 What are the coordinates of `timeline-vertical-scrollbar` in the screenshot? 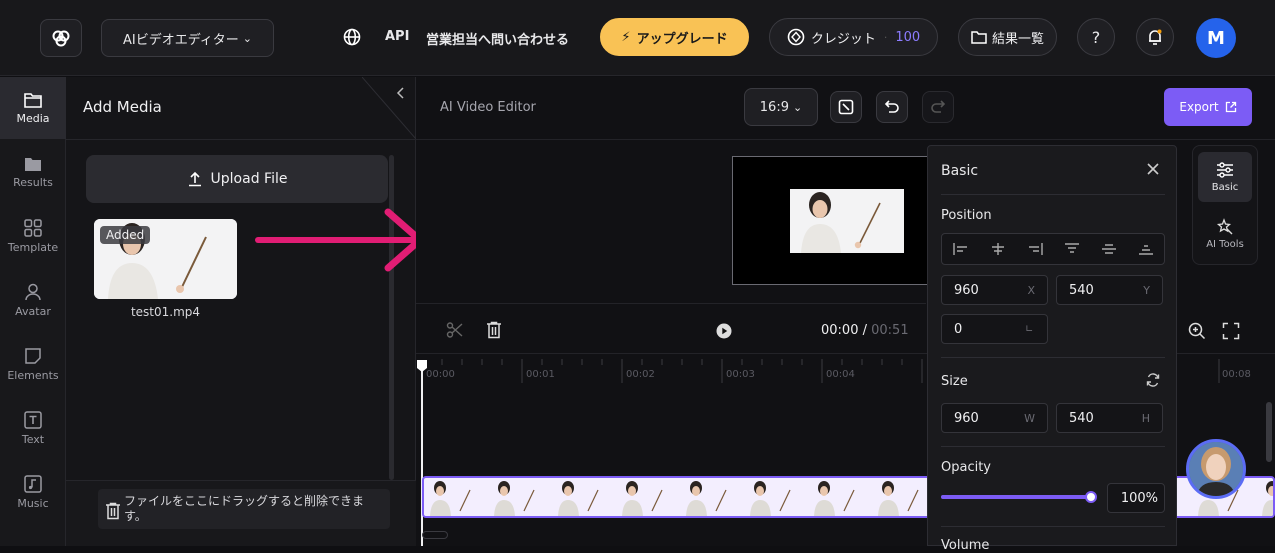 It's located at (1269, 432).